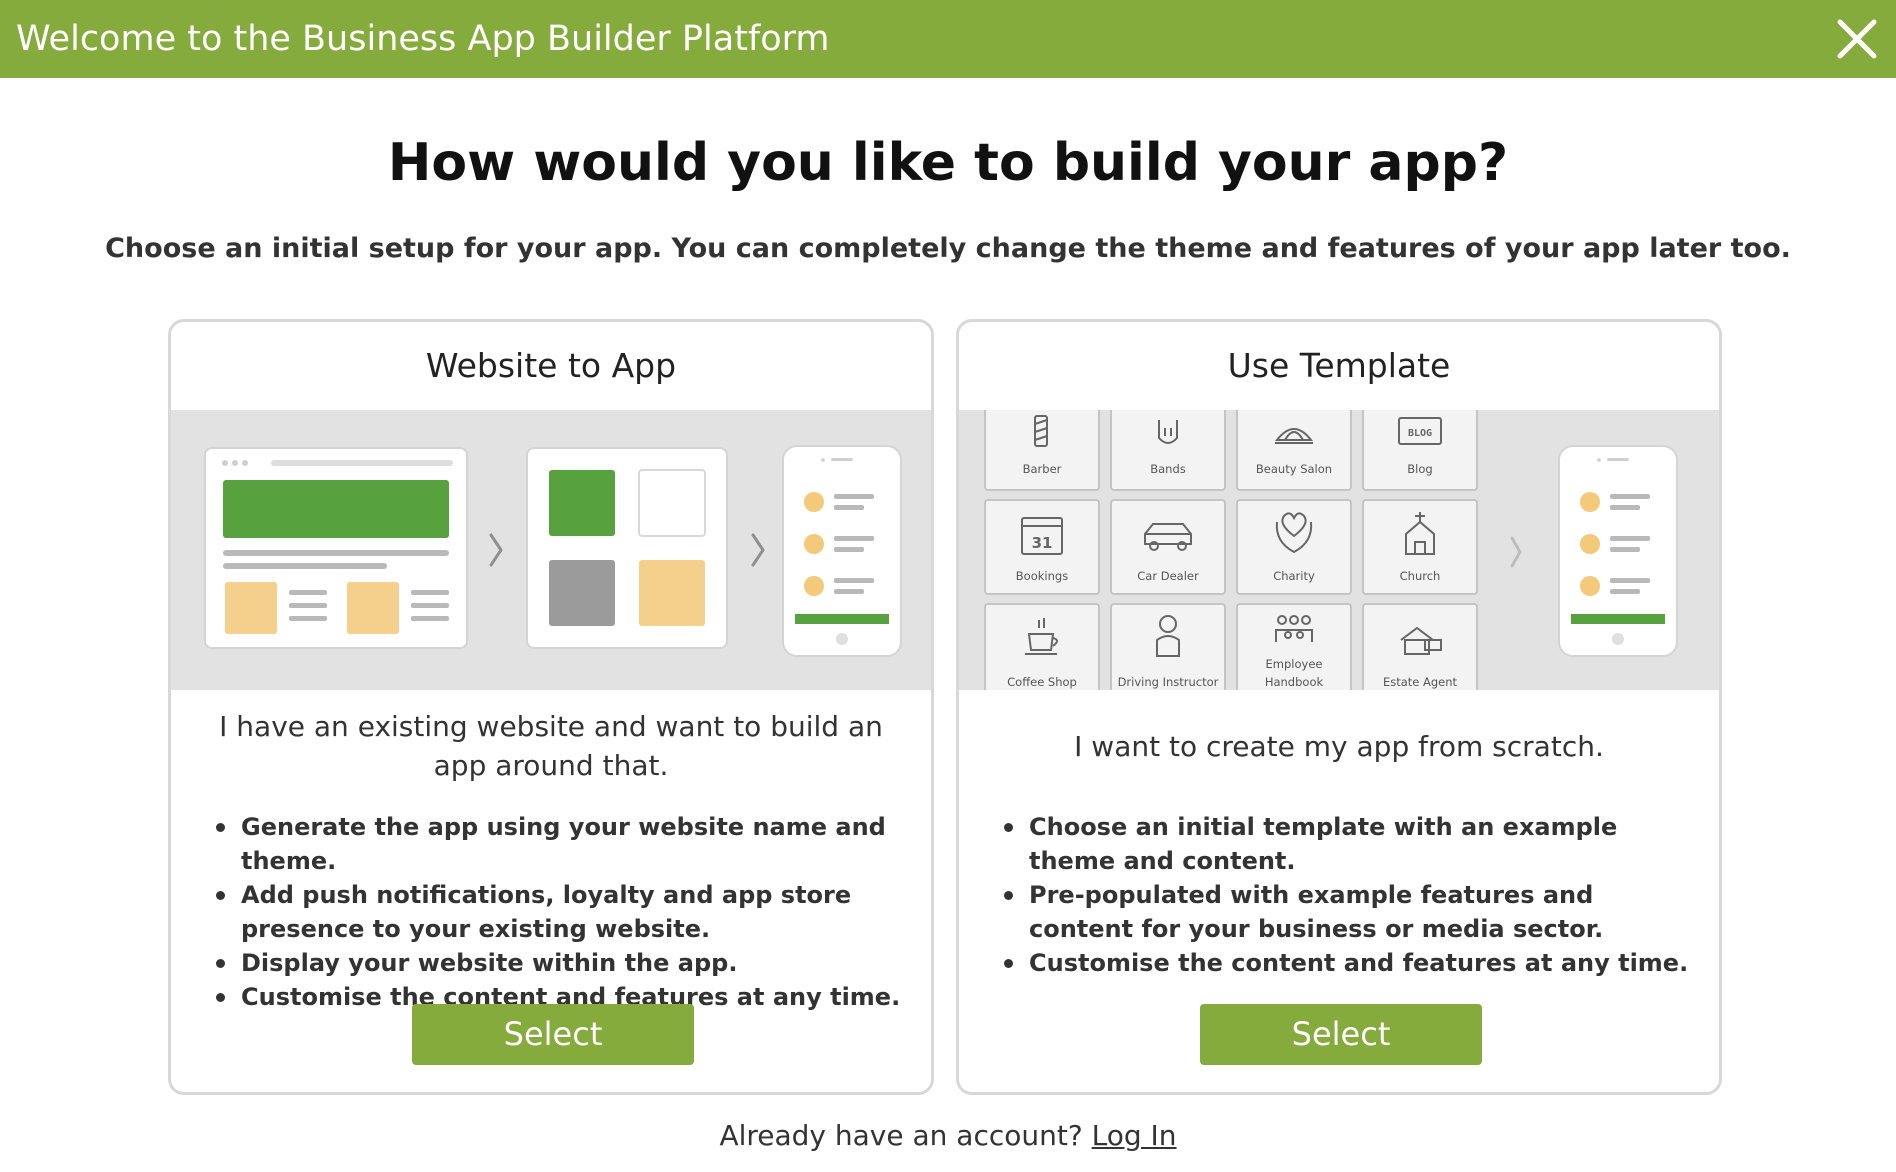  I want to click on template-tile-driving-instructor: Driving Instructor, so click(1168, 654).